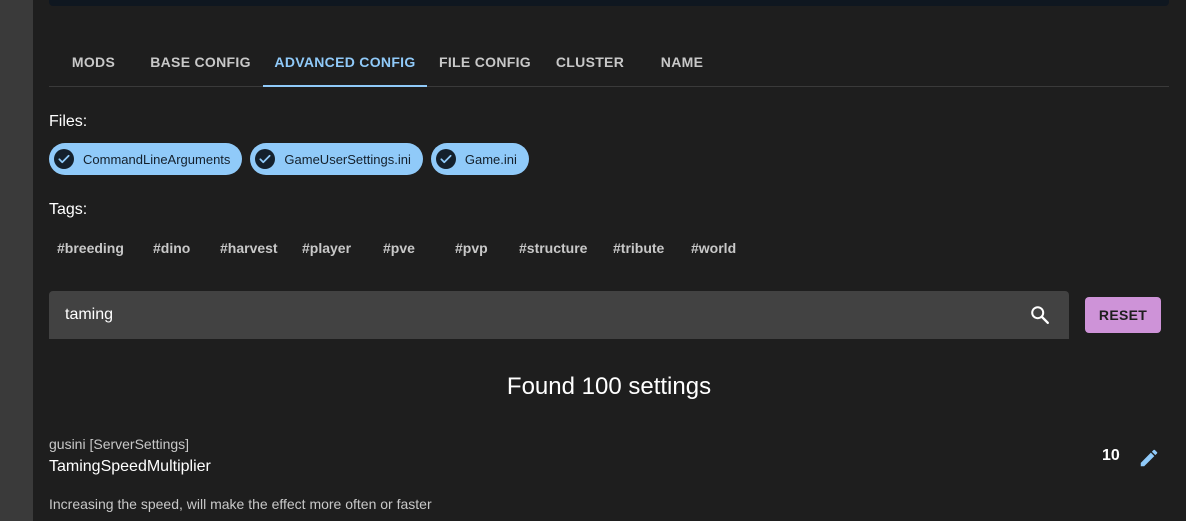 The image size is (1186, 521). I want to click on left-rail, so click(16, 260).